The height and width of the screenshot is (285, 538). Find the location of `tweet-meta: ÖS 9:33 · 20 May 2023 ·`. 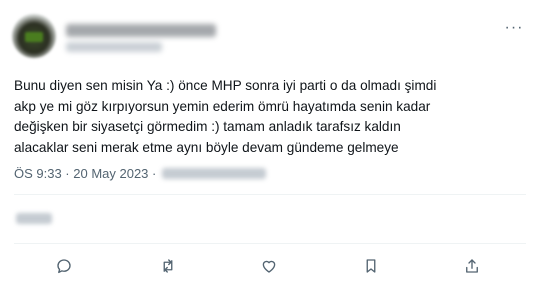

tweet-meta: ÖS 9:33 · 20 May 2023 · is located at coordinates (140, 173).